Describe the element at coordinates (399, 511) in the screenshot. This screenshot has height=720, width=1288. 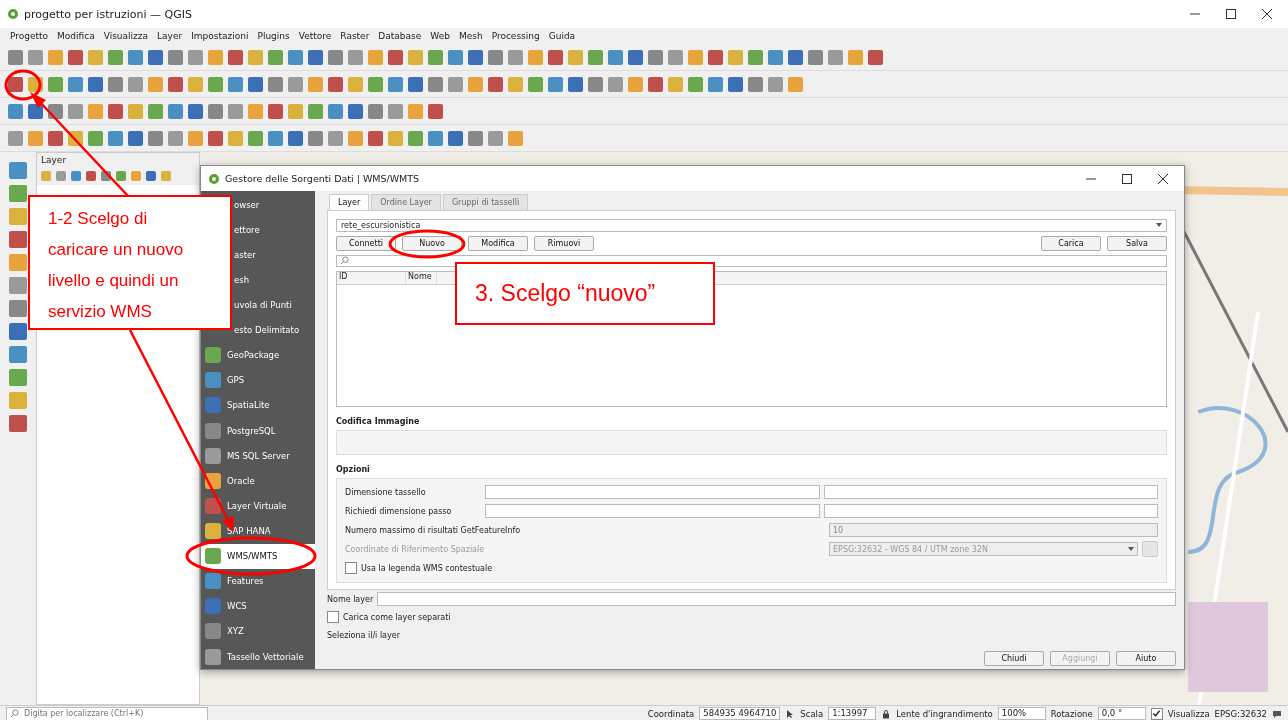
I see `option-label: Richiedi dimensione passo` at that location.